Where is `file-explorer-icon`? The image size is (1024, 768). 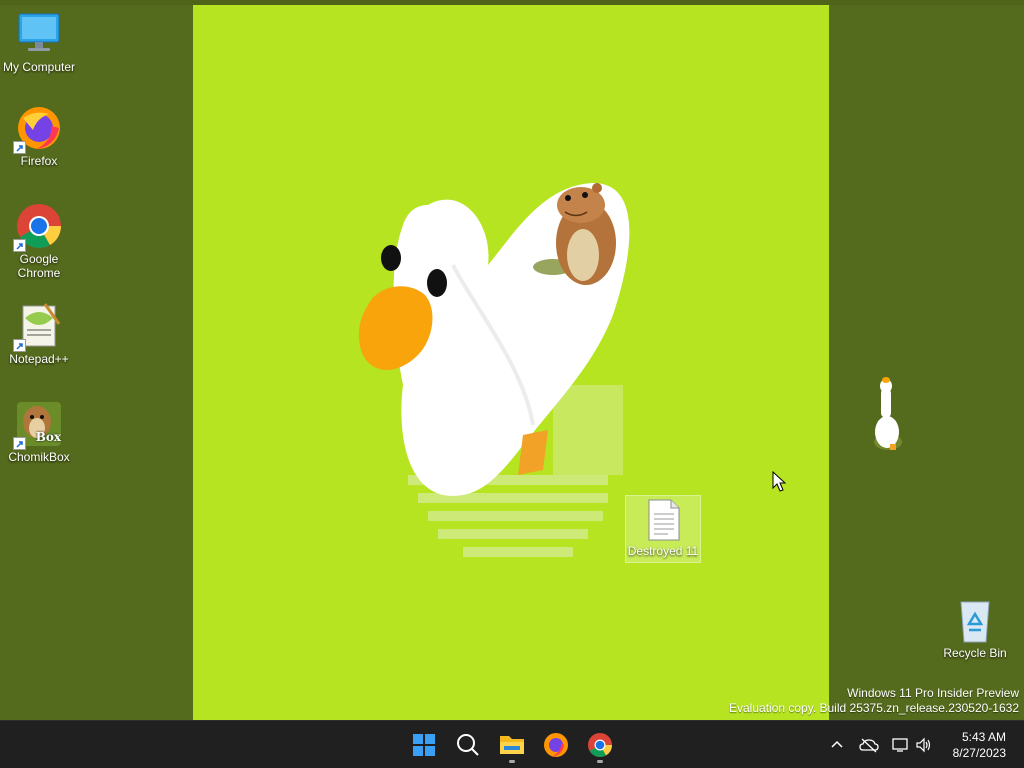 file-explorer-icon is located at coordinates (512, 745).